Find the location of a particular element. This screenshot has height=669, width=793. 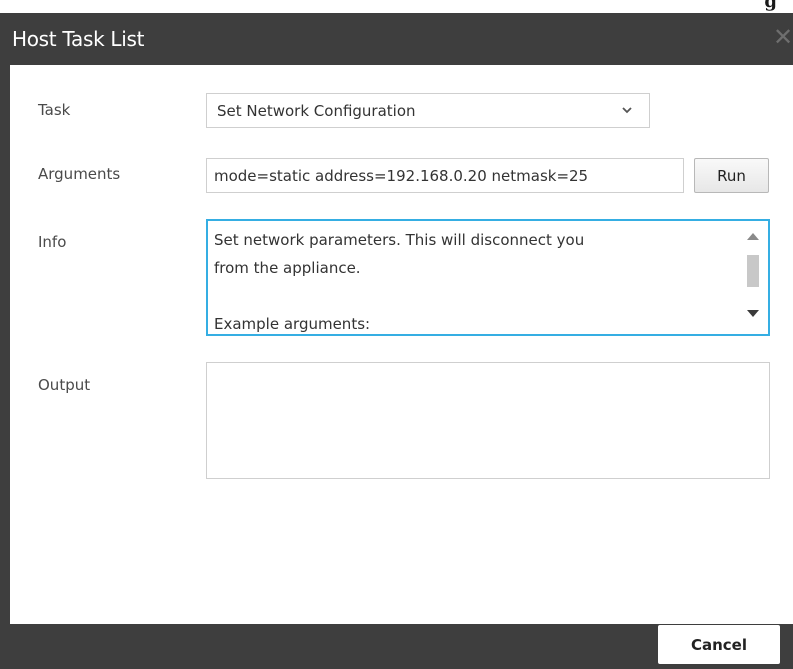

chevron-down-icon is located at coordinates (627, 110).